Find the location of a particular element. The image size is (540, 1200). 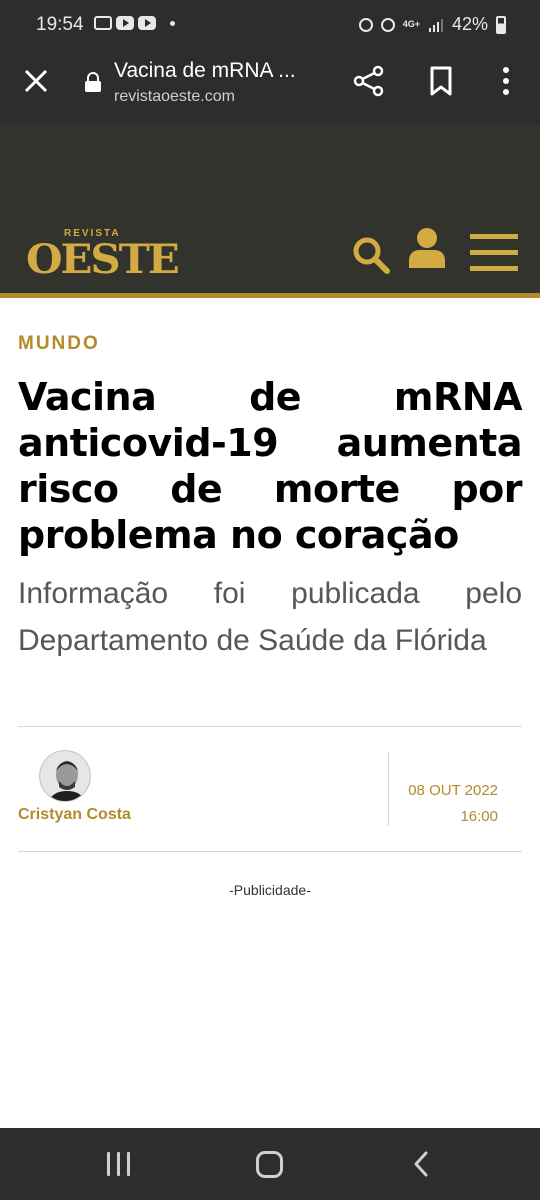

menu-icon is located at coordinates (494, 253).